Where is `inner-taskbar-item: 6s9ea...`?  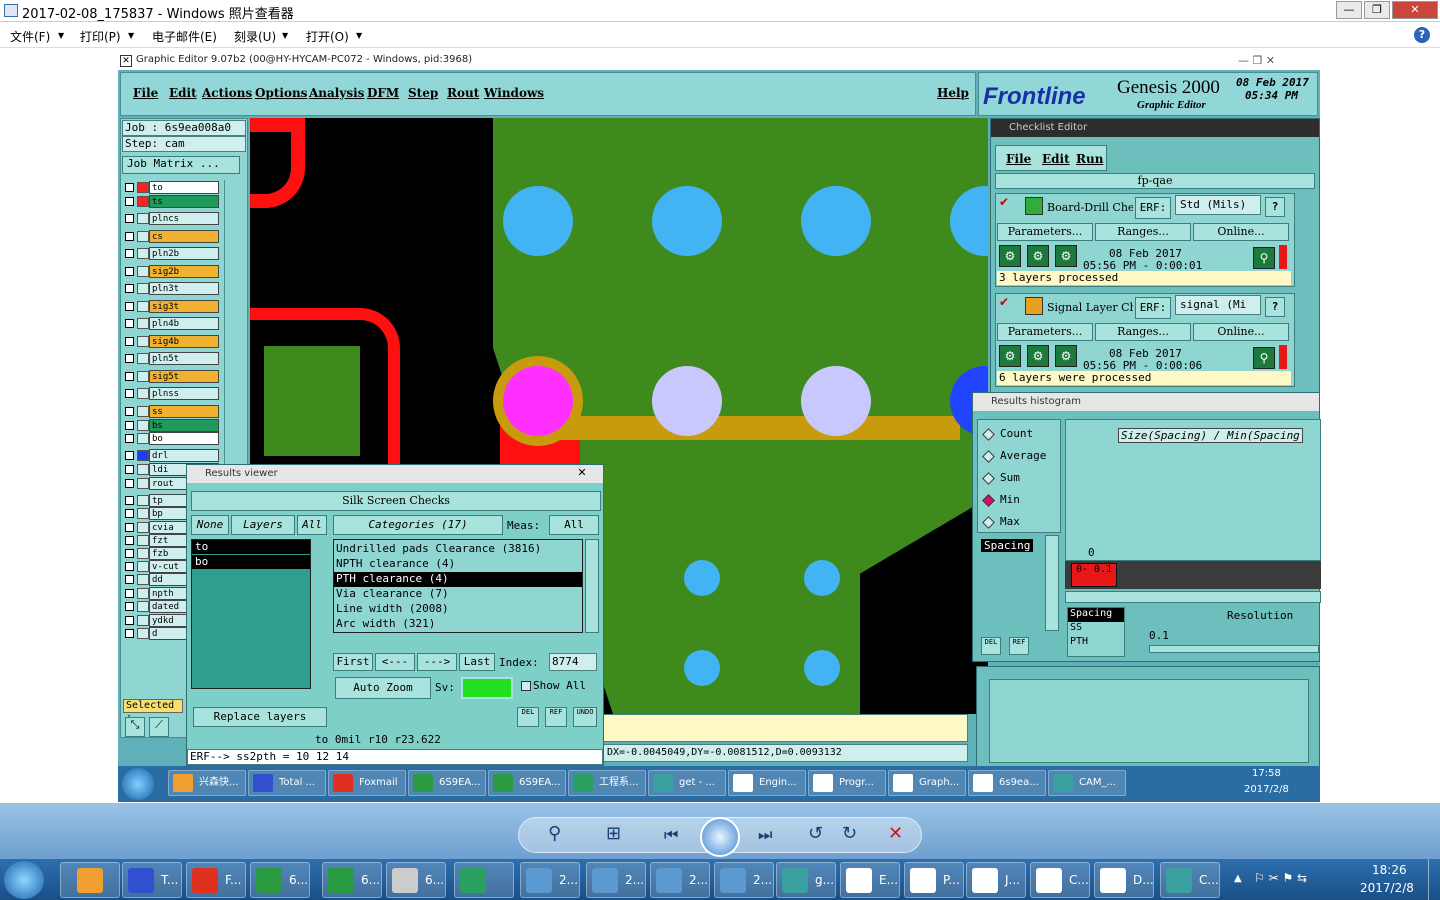 inner-taskbar-item: 6s9ea... is located at coordinates (1007, 783).